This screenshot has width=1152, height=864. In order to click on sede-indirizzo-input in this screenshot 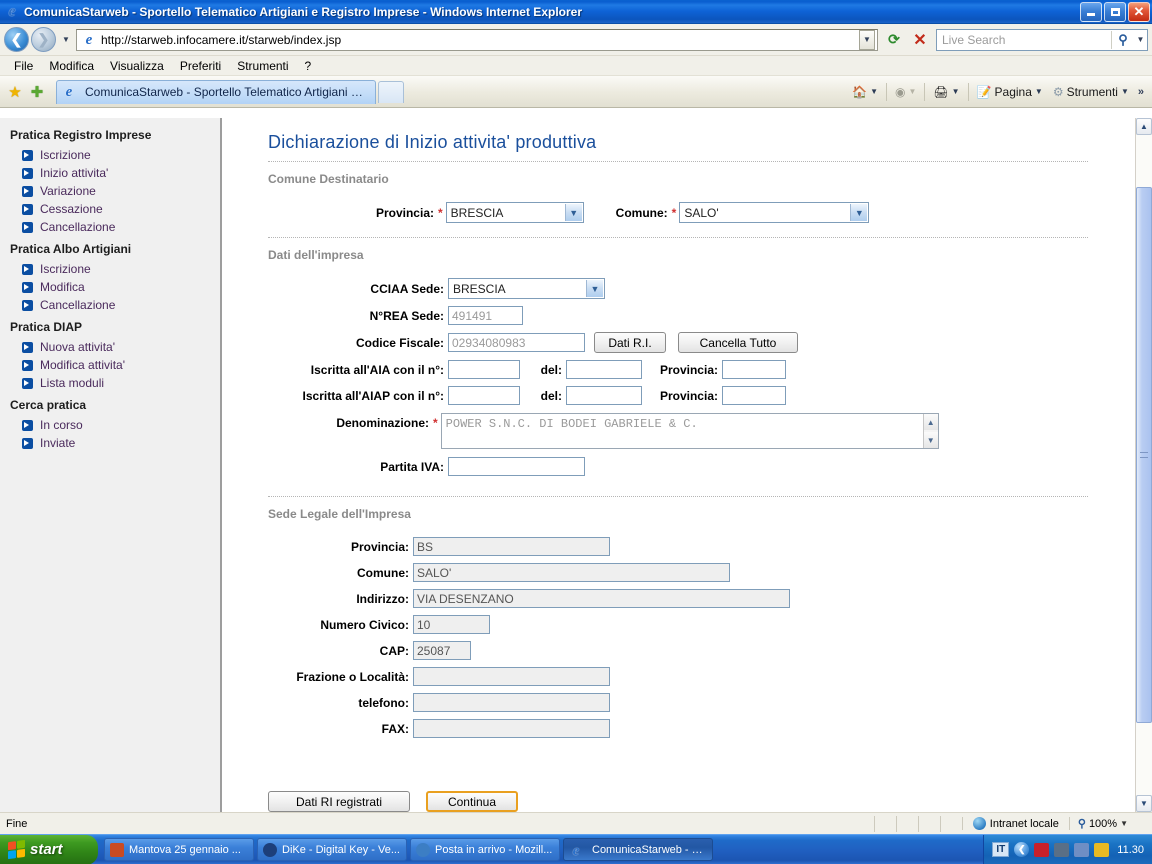, I will do `click(601, 598)`.